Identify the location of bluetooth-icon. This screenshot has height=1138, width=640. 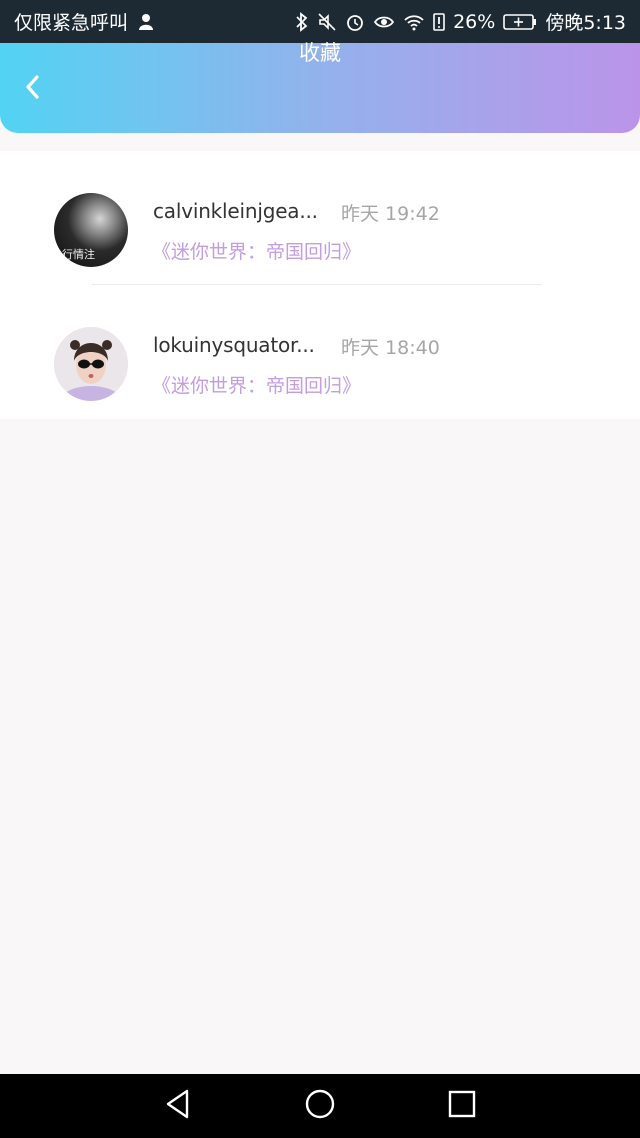
(302, 21).